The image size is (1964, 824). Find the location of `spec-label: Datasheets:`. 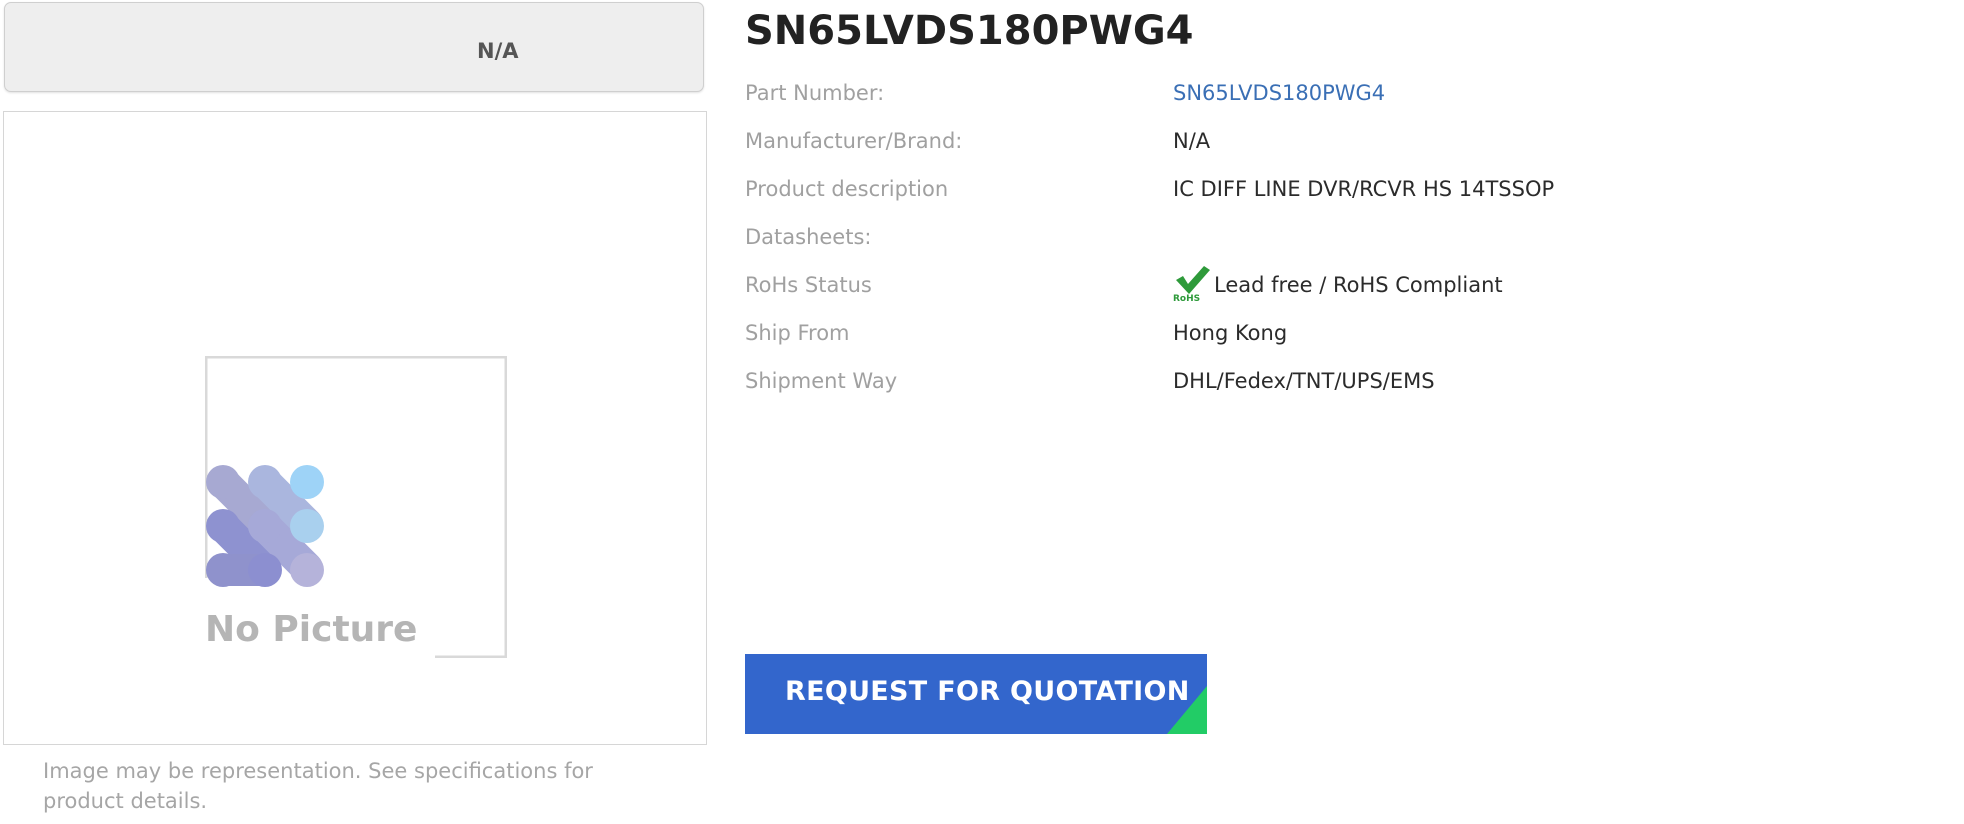

spec-label: Datasheets: is located at coordinates (808, 237).